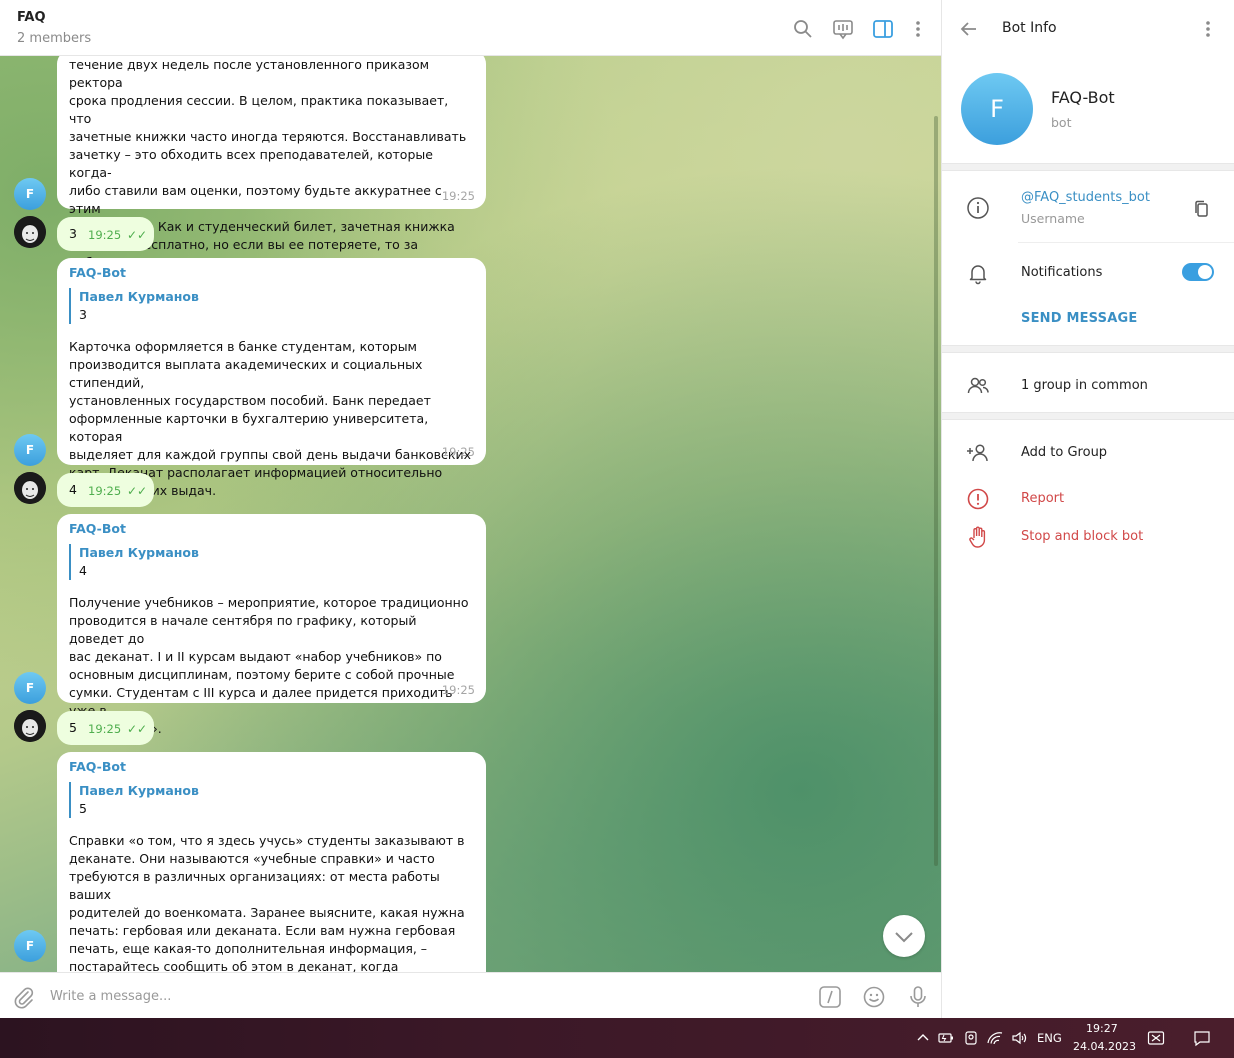 Image resolution: width=1234 pixels, height=1058 pixels. What do you see at coordinates (978, 208) in the screenshot?
I see `info-icon` at bounding box center [978, 208].